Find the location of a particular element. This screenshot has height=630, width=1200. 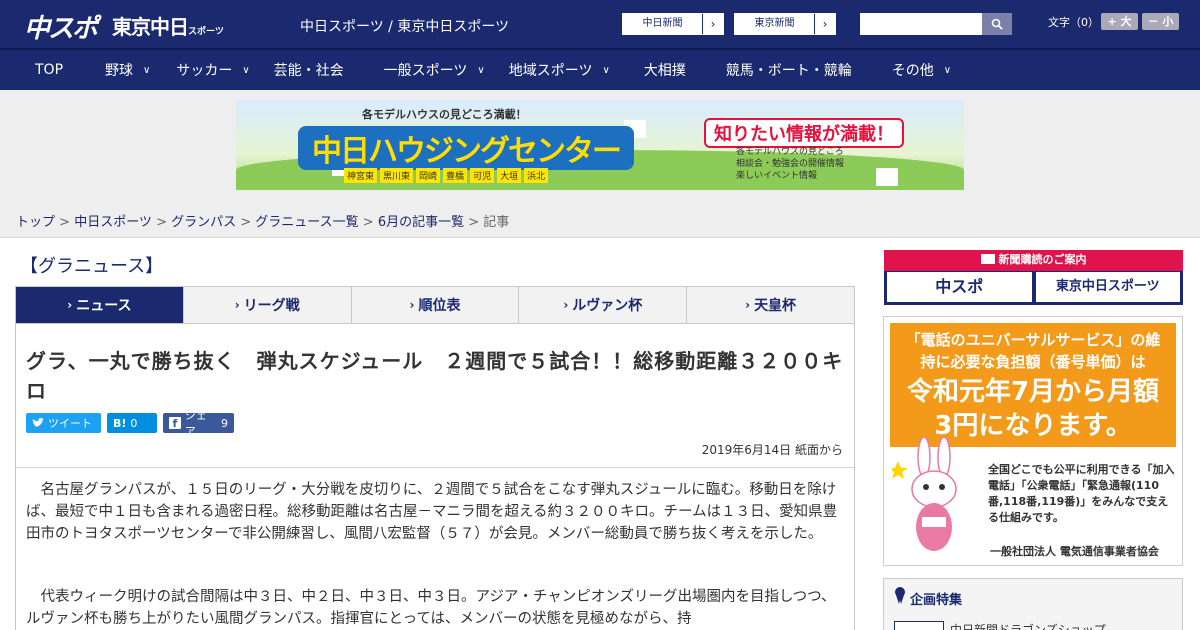

banner-list-item: 各モデルハウスの見どころ is located at coordinates (790, 152).